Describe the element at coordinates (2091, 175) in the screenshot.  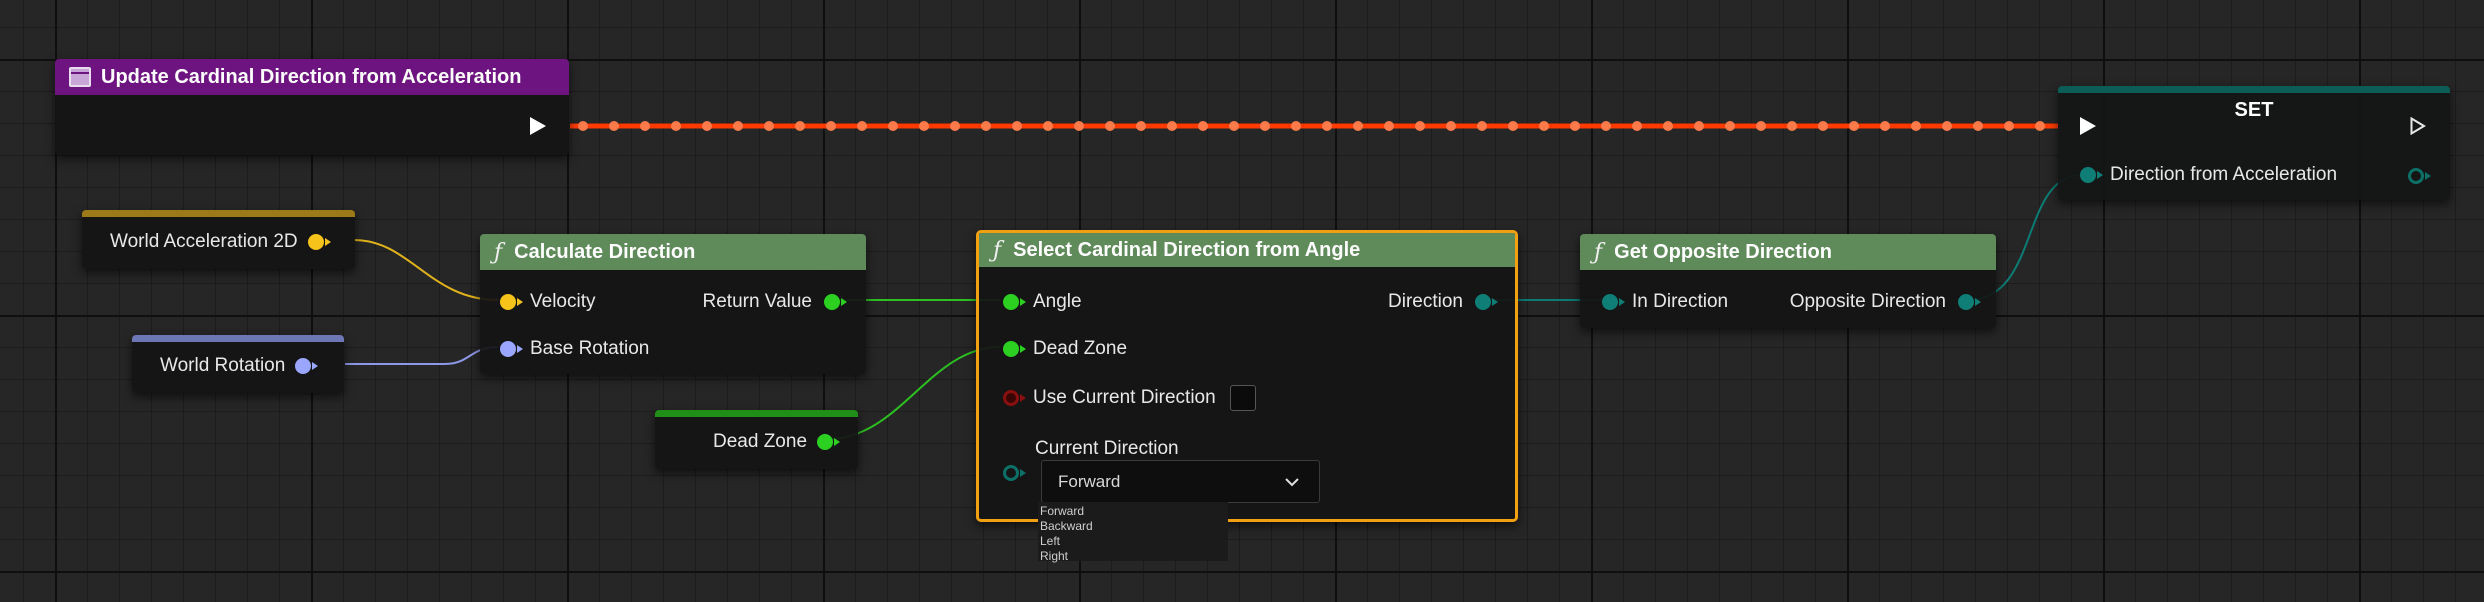
I see `set-direction-in-pin` at that location.